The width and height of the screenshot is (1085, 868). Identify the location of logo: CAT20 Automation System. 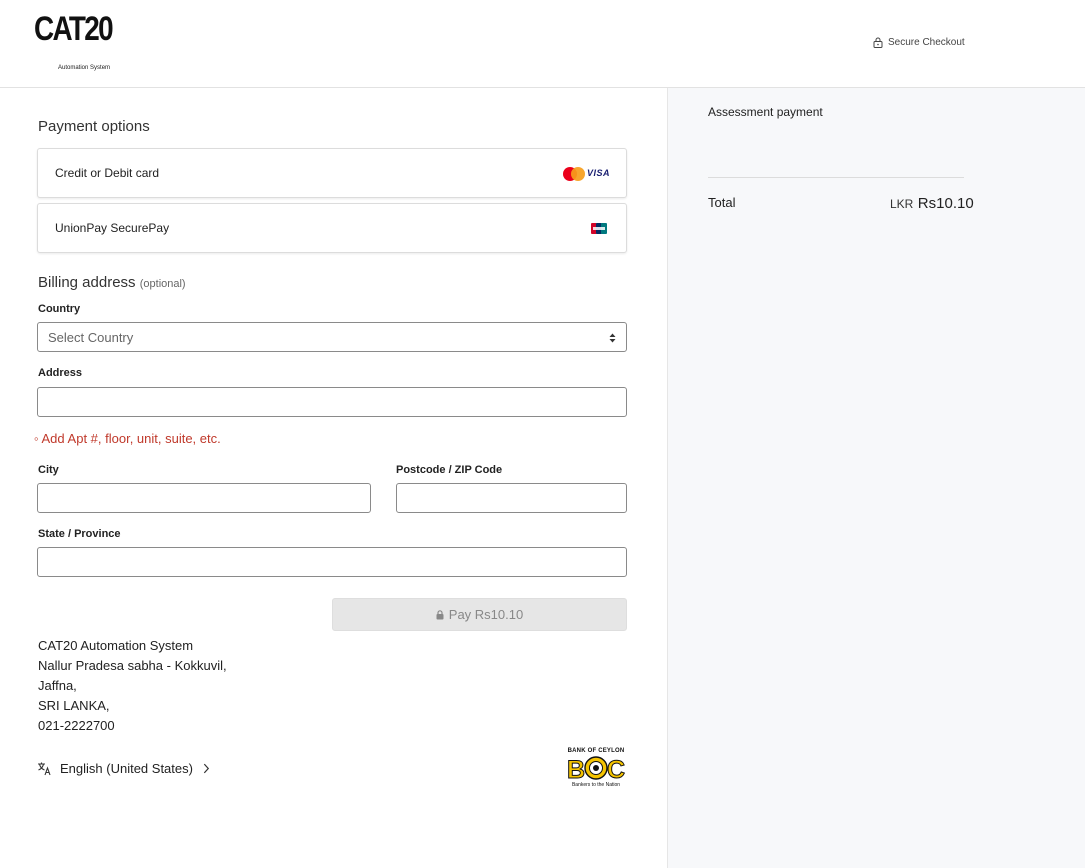
(74, 43).